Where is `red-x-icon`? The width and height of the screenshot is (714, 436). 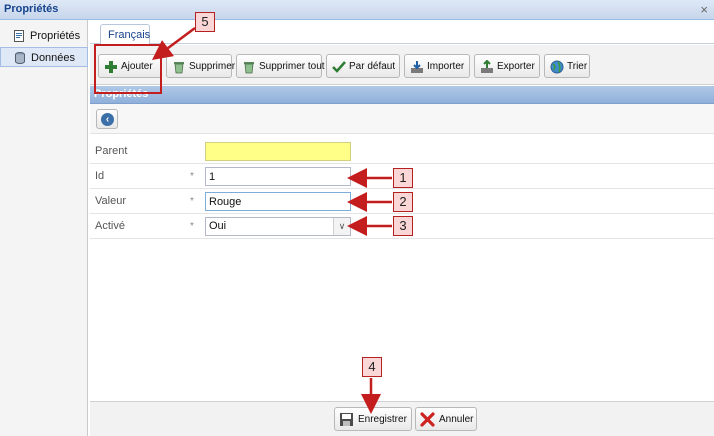 red-x-icon is located at coordinates (427, 419).